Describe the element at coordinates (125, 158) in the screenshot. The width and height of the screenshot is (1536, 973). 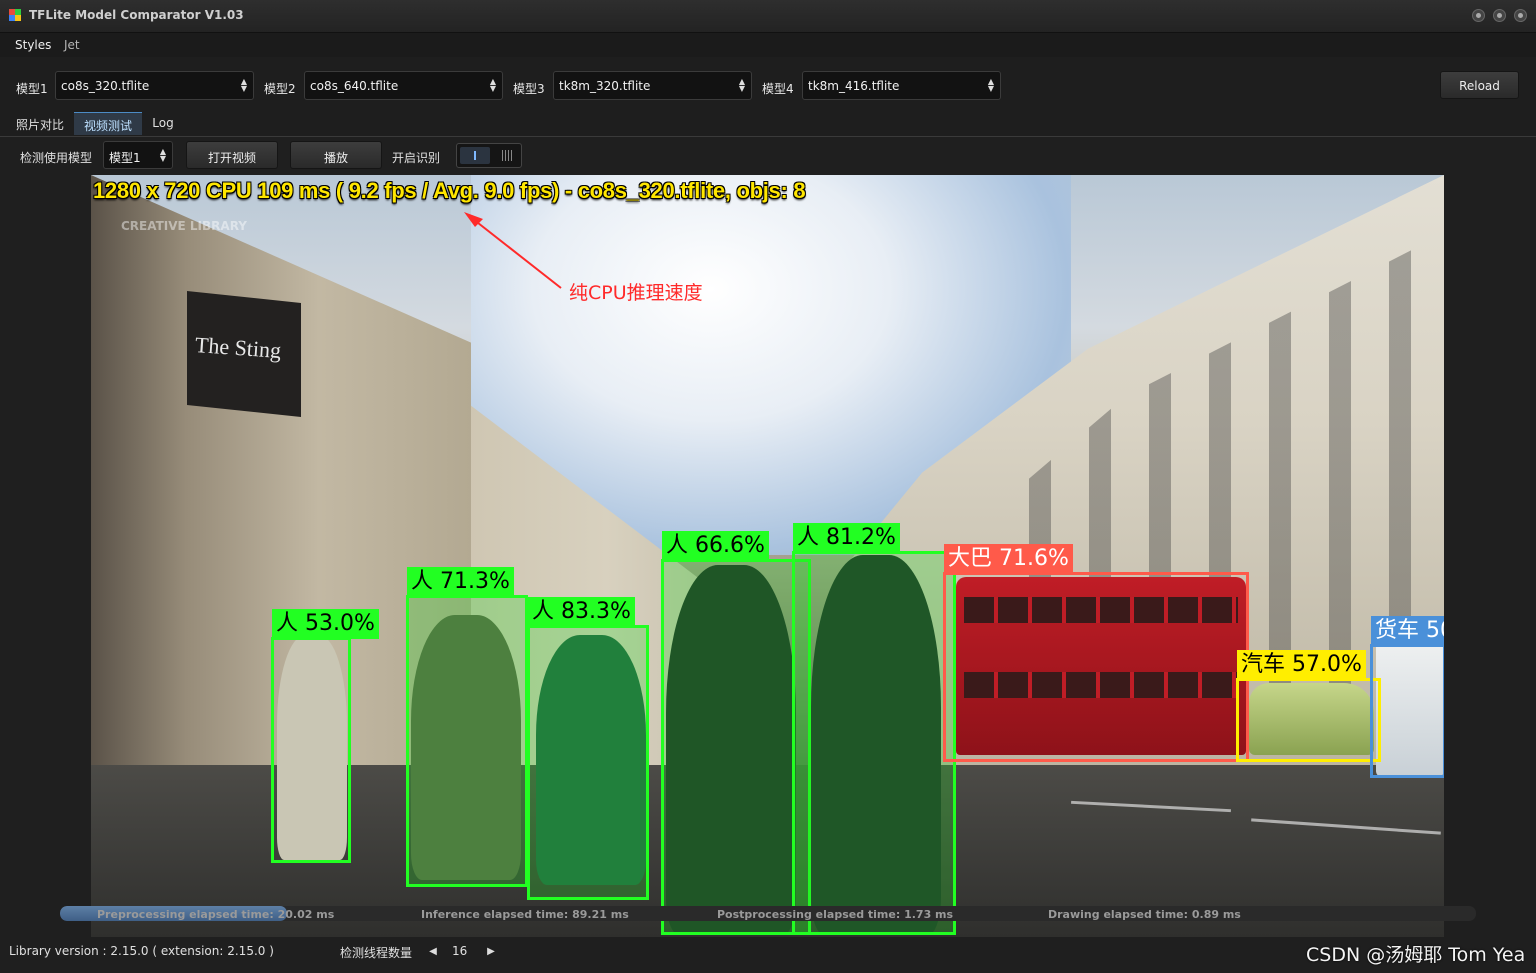
I see `detect-model-value: 模型1` at that location.